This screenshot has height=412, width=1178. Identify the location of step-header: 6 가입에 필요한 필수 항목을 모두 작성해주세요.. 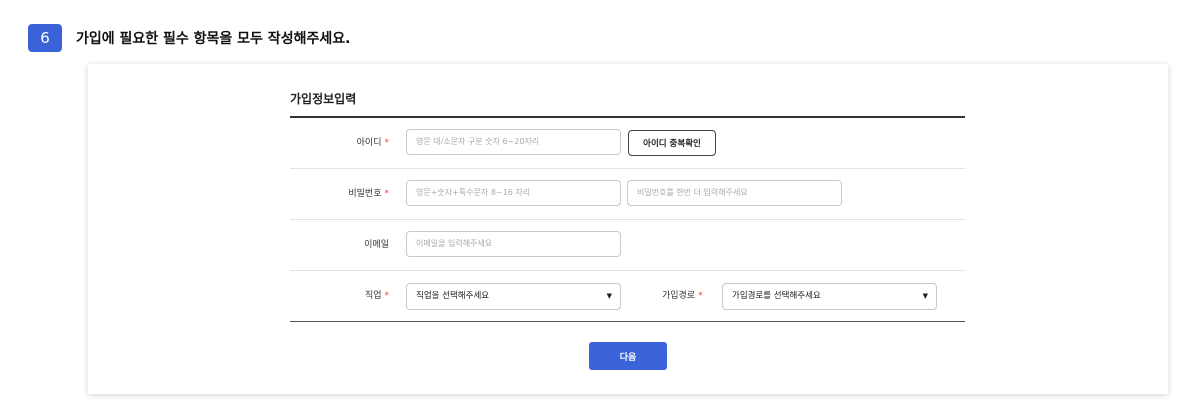
(189, 38).